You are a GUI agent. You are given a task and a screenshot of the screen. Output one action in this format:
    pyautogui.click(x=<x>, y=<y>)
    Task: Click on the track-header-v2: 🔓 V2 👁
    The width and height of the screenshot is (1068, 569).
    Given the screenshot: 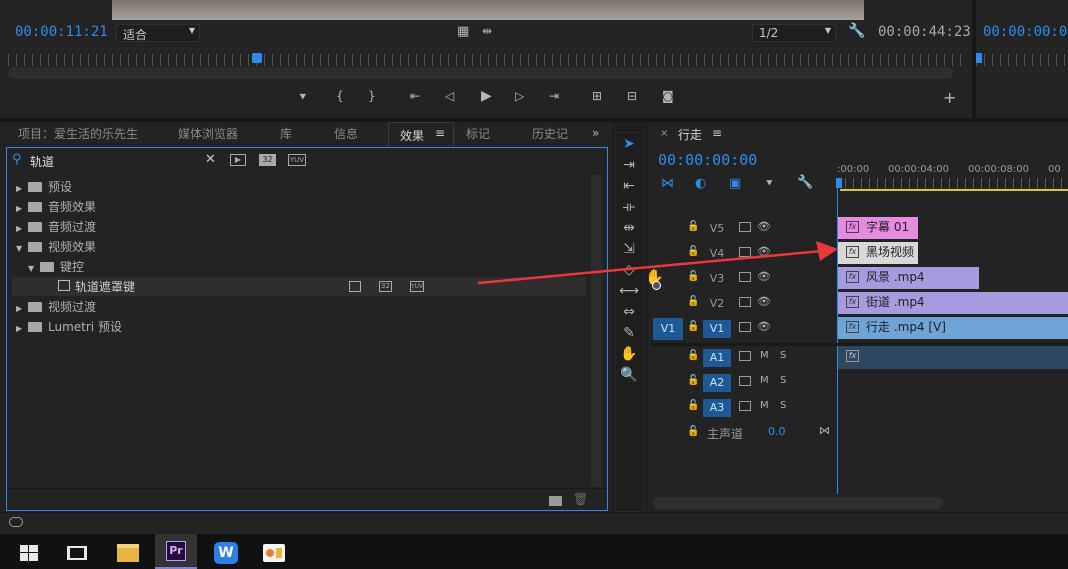 What is the action you would take?
    pyautogui.click(x=743, y=303)
    